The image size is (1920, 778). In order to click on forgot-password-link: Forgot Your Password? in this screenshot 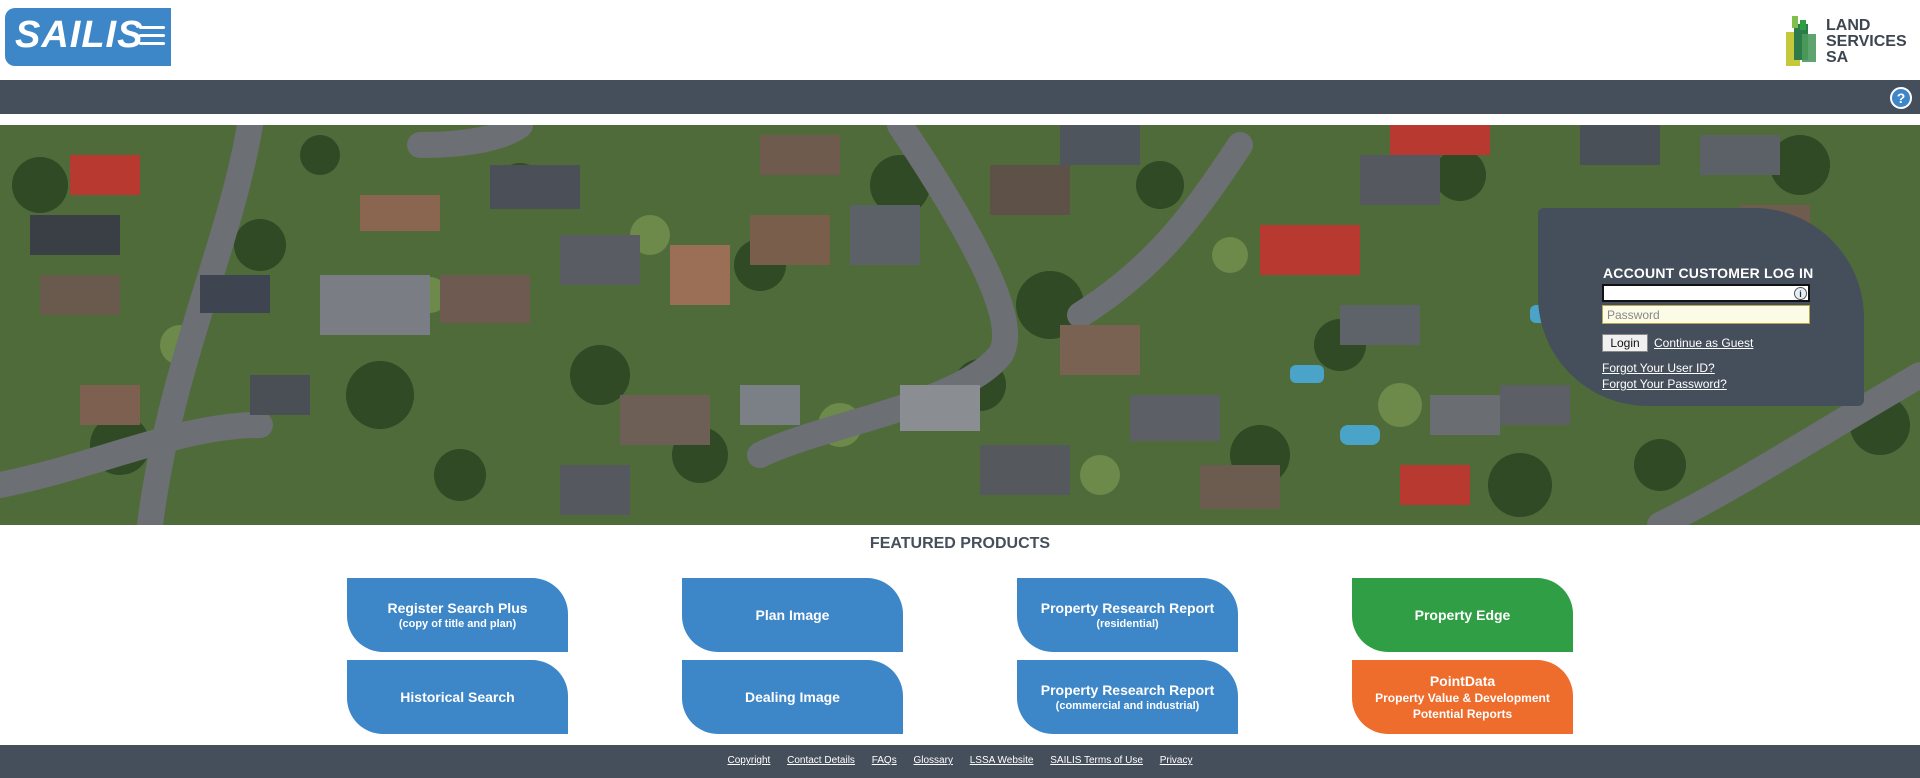, I will do `click(1664, 384)`.